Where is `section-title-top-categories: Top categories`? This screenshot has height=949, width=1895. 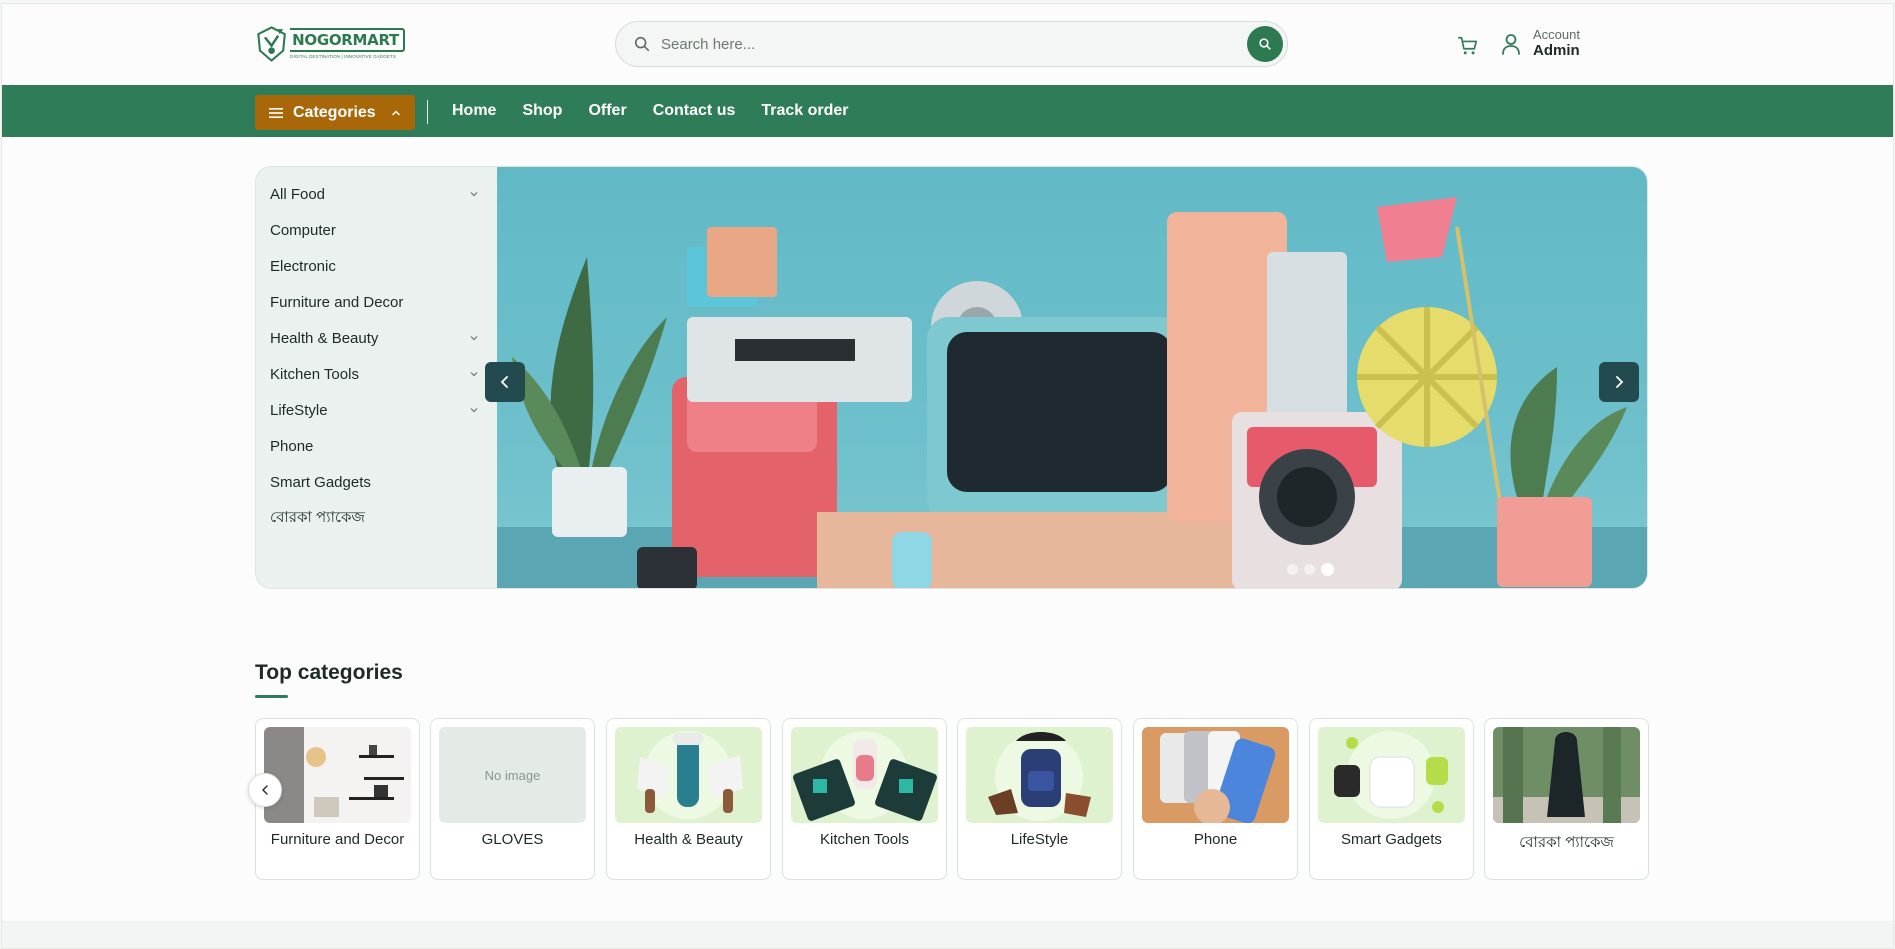 section-title-top-categories: Top categories is located at coordinates (329, 672).